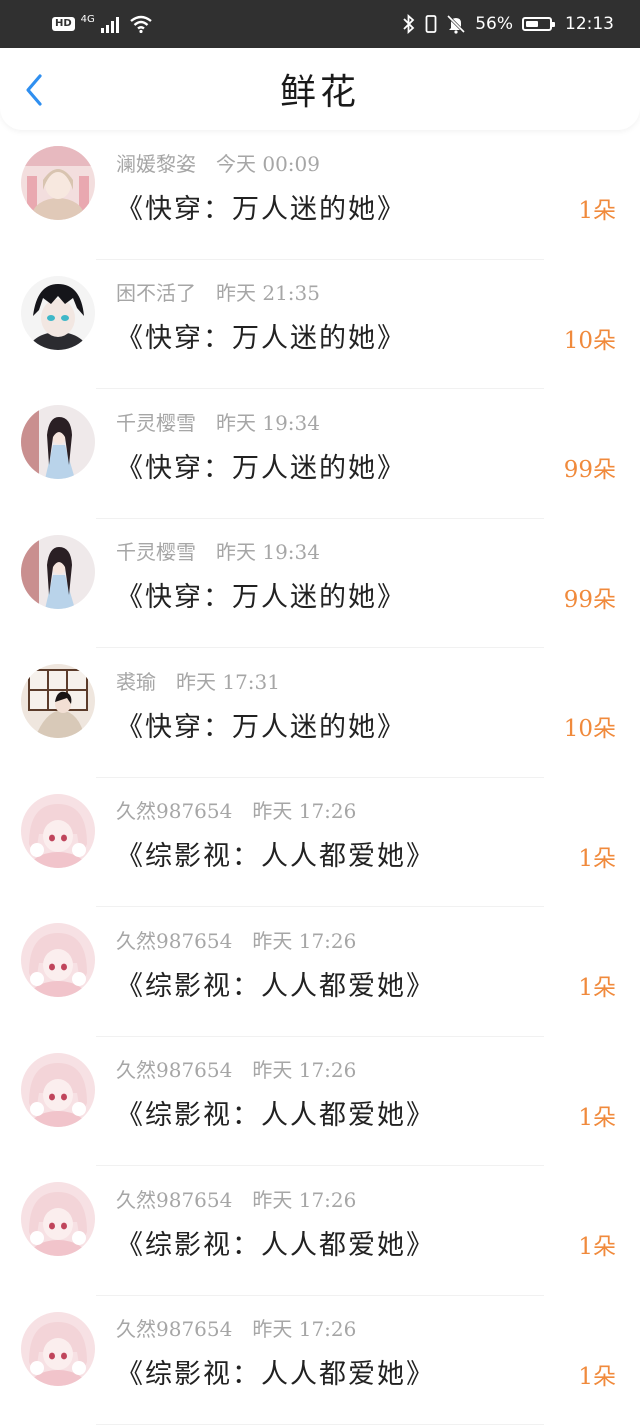  I want to click on status-right: 56% 12:13, so click(508, 24).